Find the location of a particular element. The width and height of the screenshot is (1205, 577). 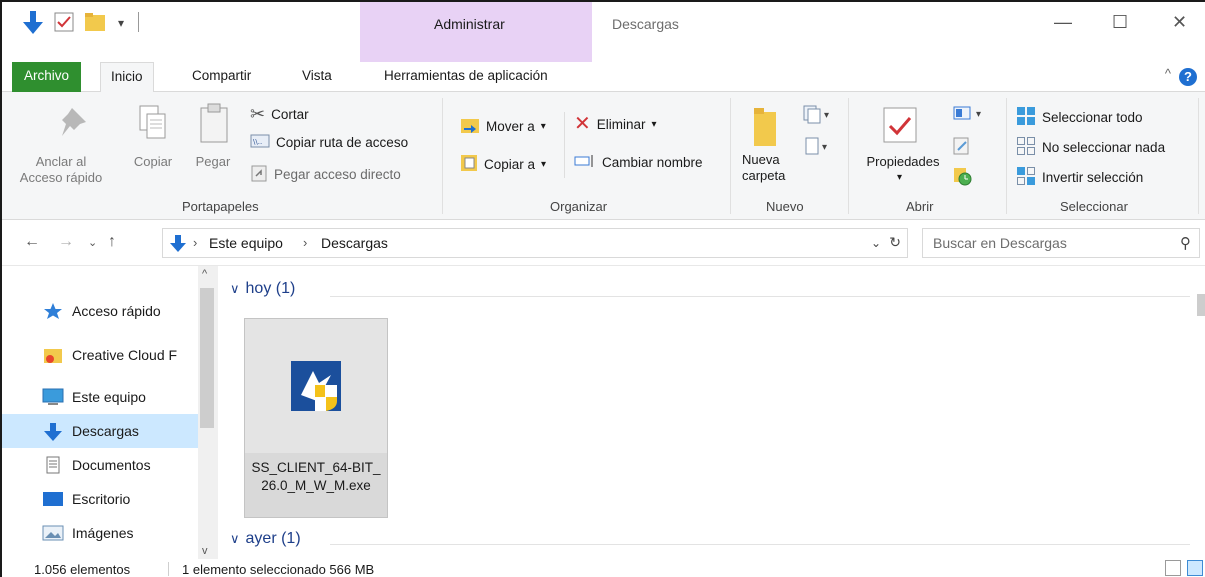

select-none-button: No seleccionar nada is located at coordinates (1090, 147).